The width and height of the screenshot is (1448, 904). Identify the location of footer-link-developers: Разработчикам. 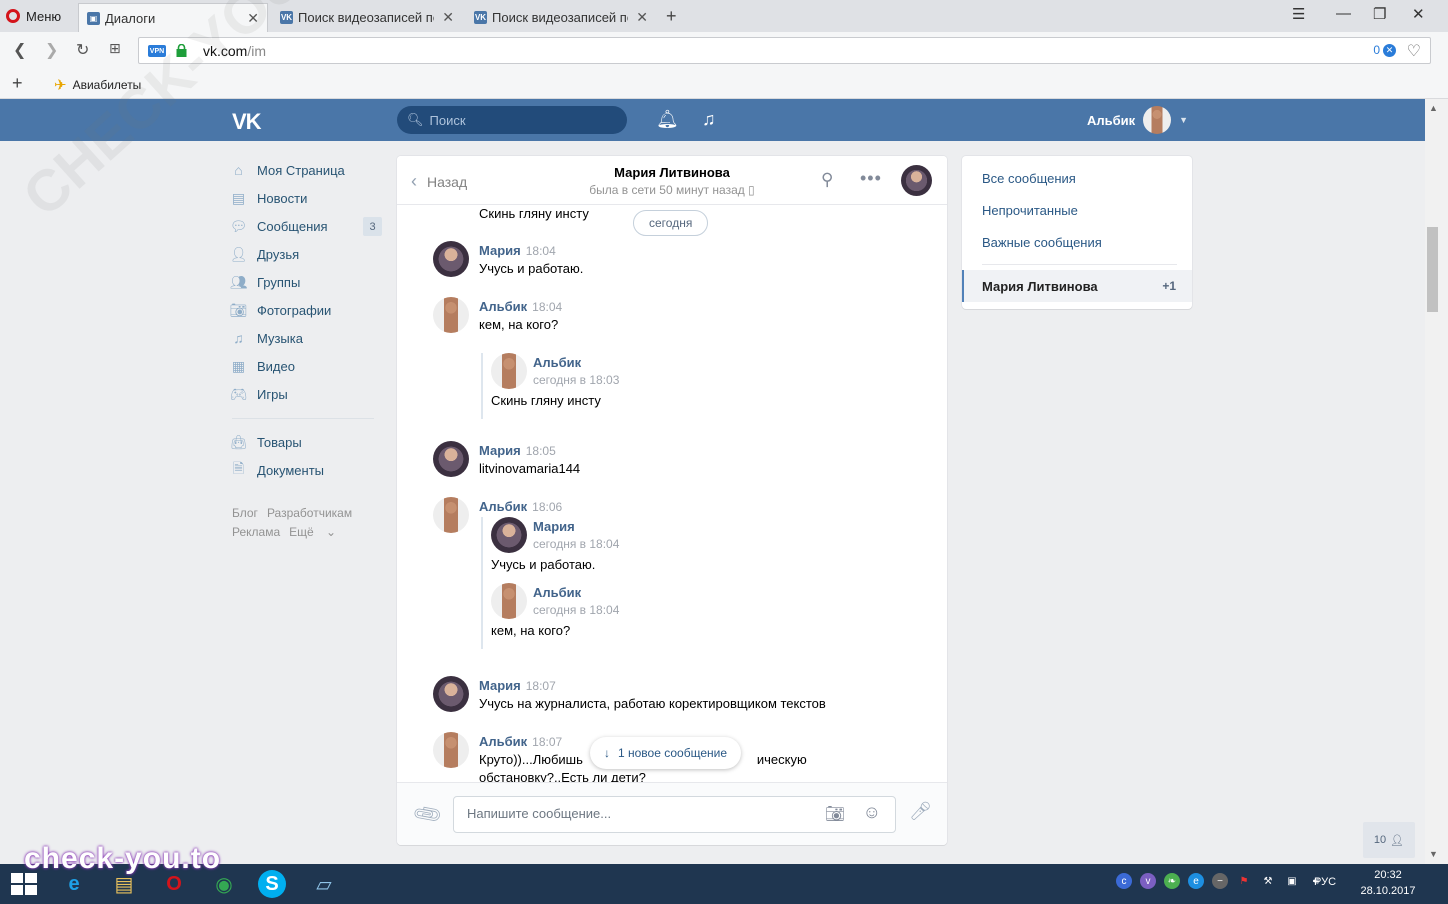
(309, 513).